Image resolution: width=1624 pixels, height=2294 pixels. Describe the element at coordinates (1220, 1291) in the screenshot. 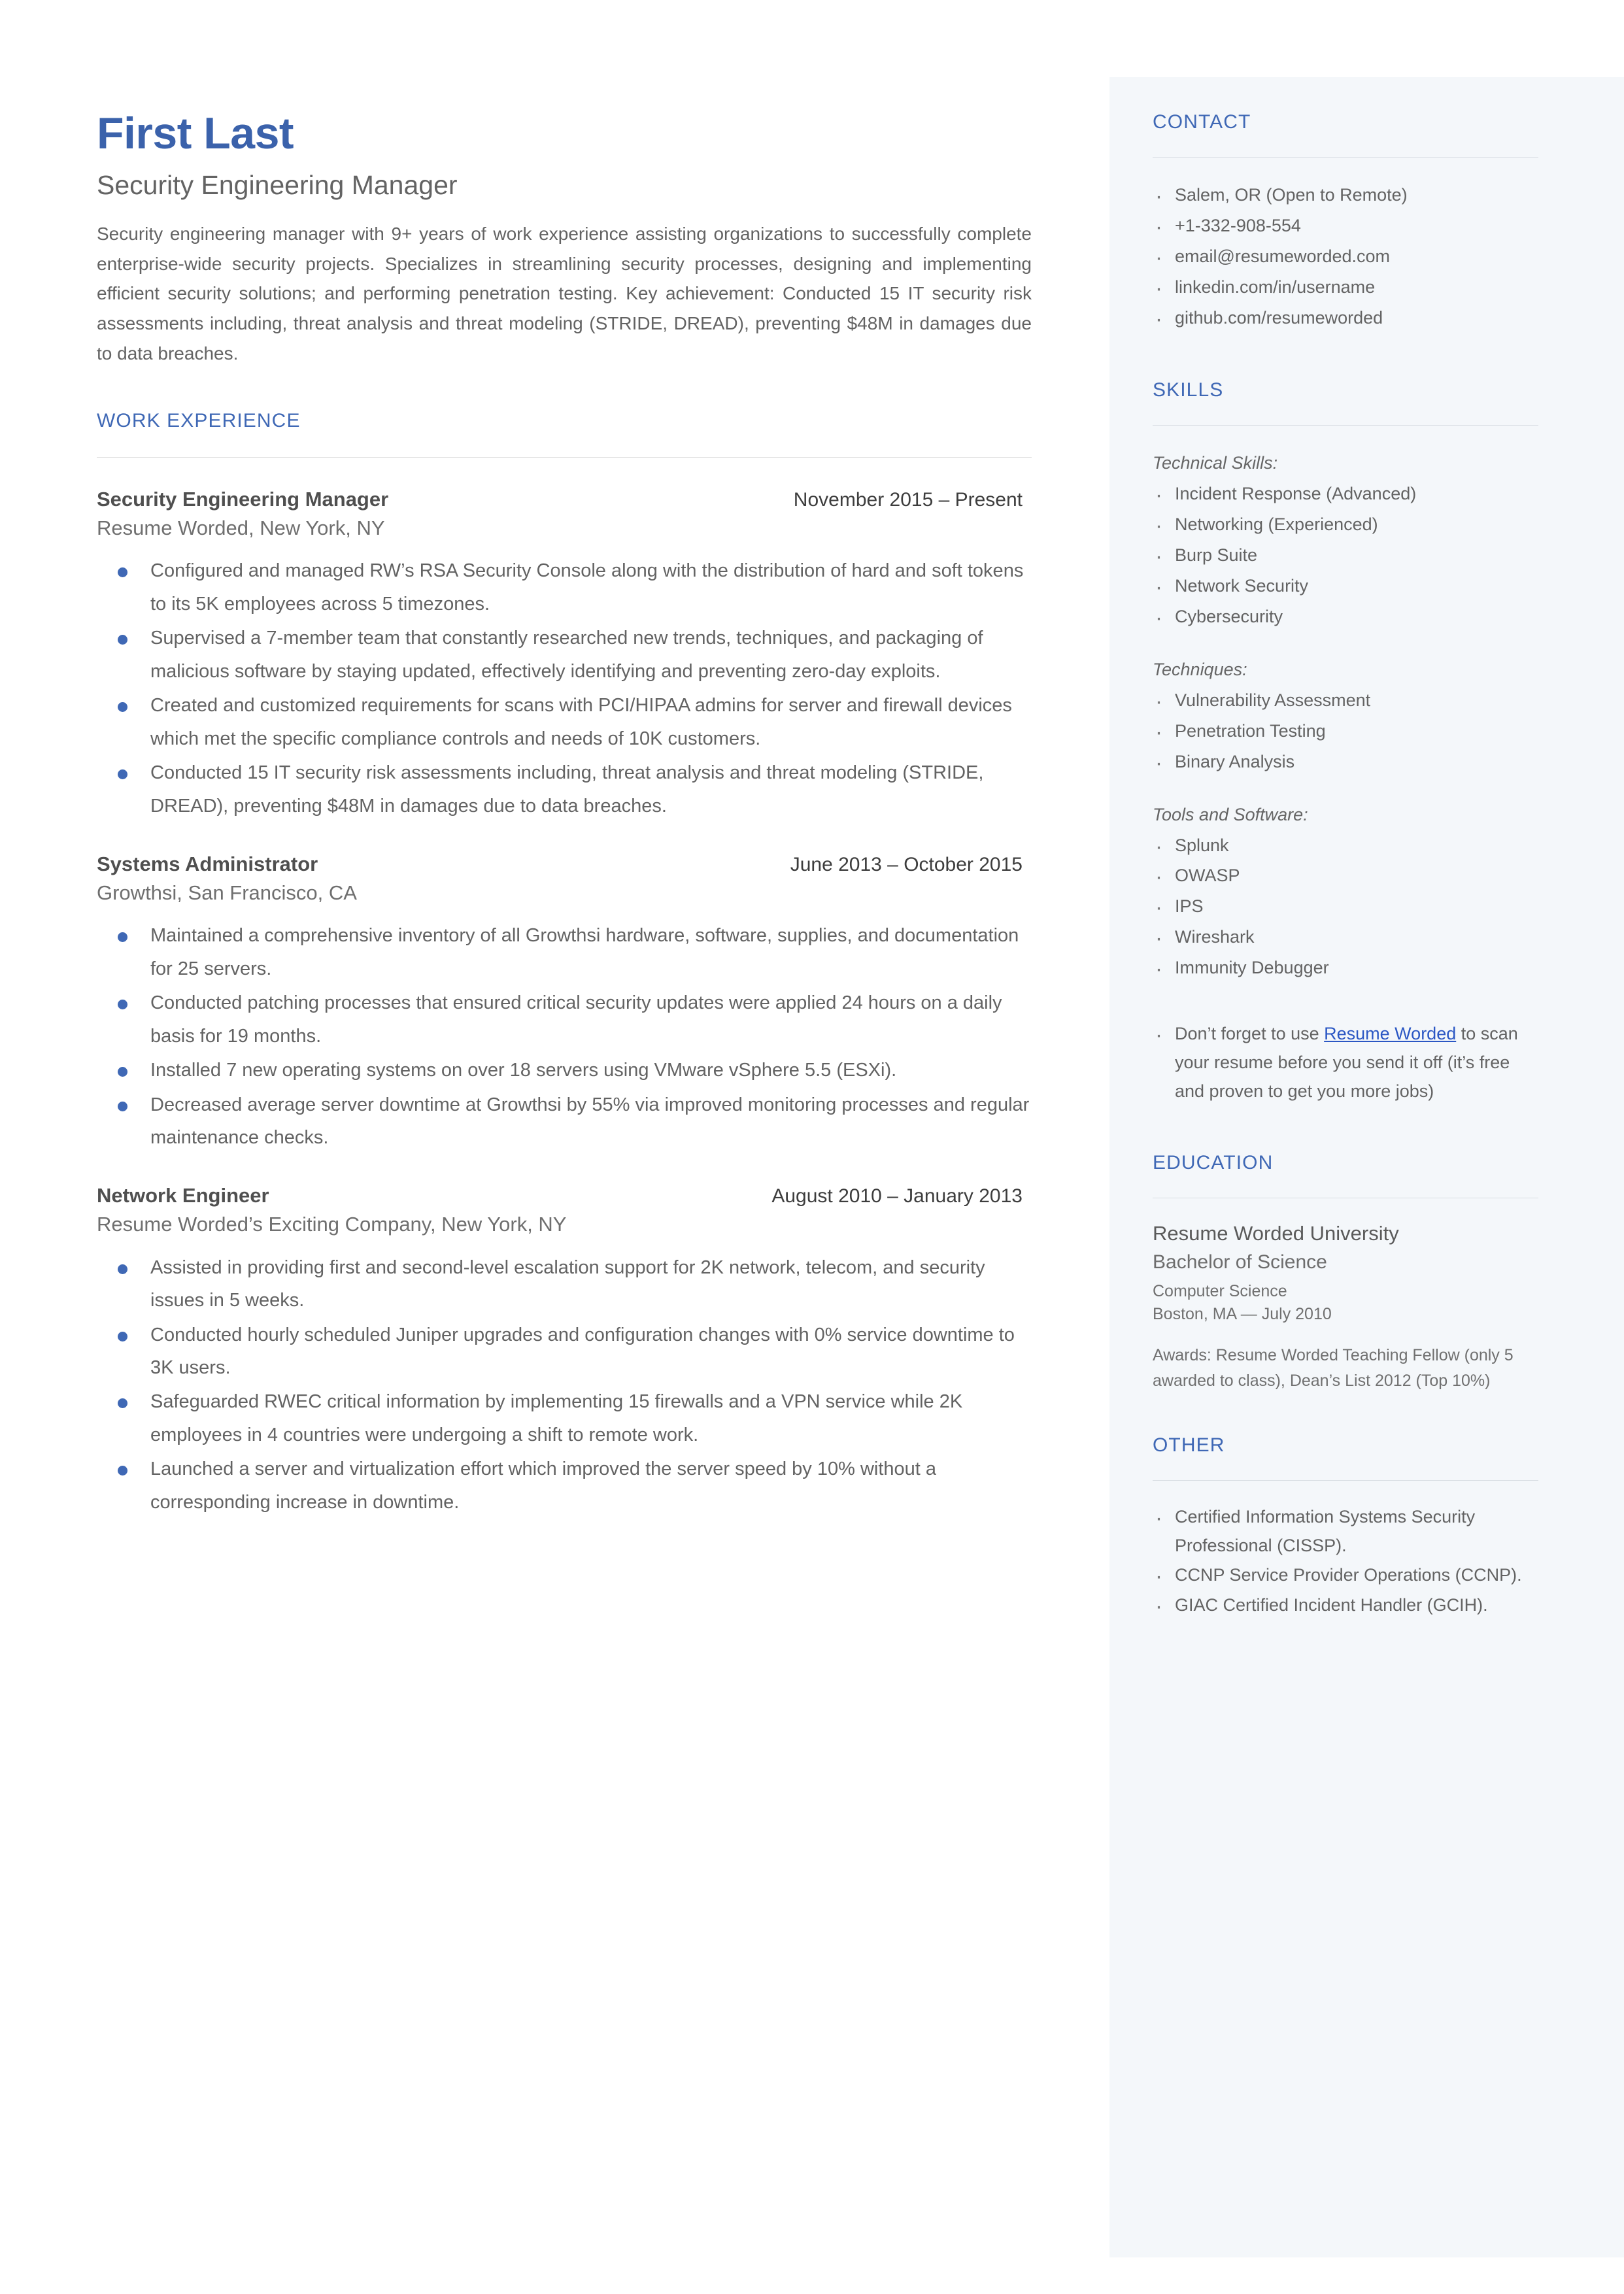

I see `education-field: Computer Science` at that location.